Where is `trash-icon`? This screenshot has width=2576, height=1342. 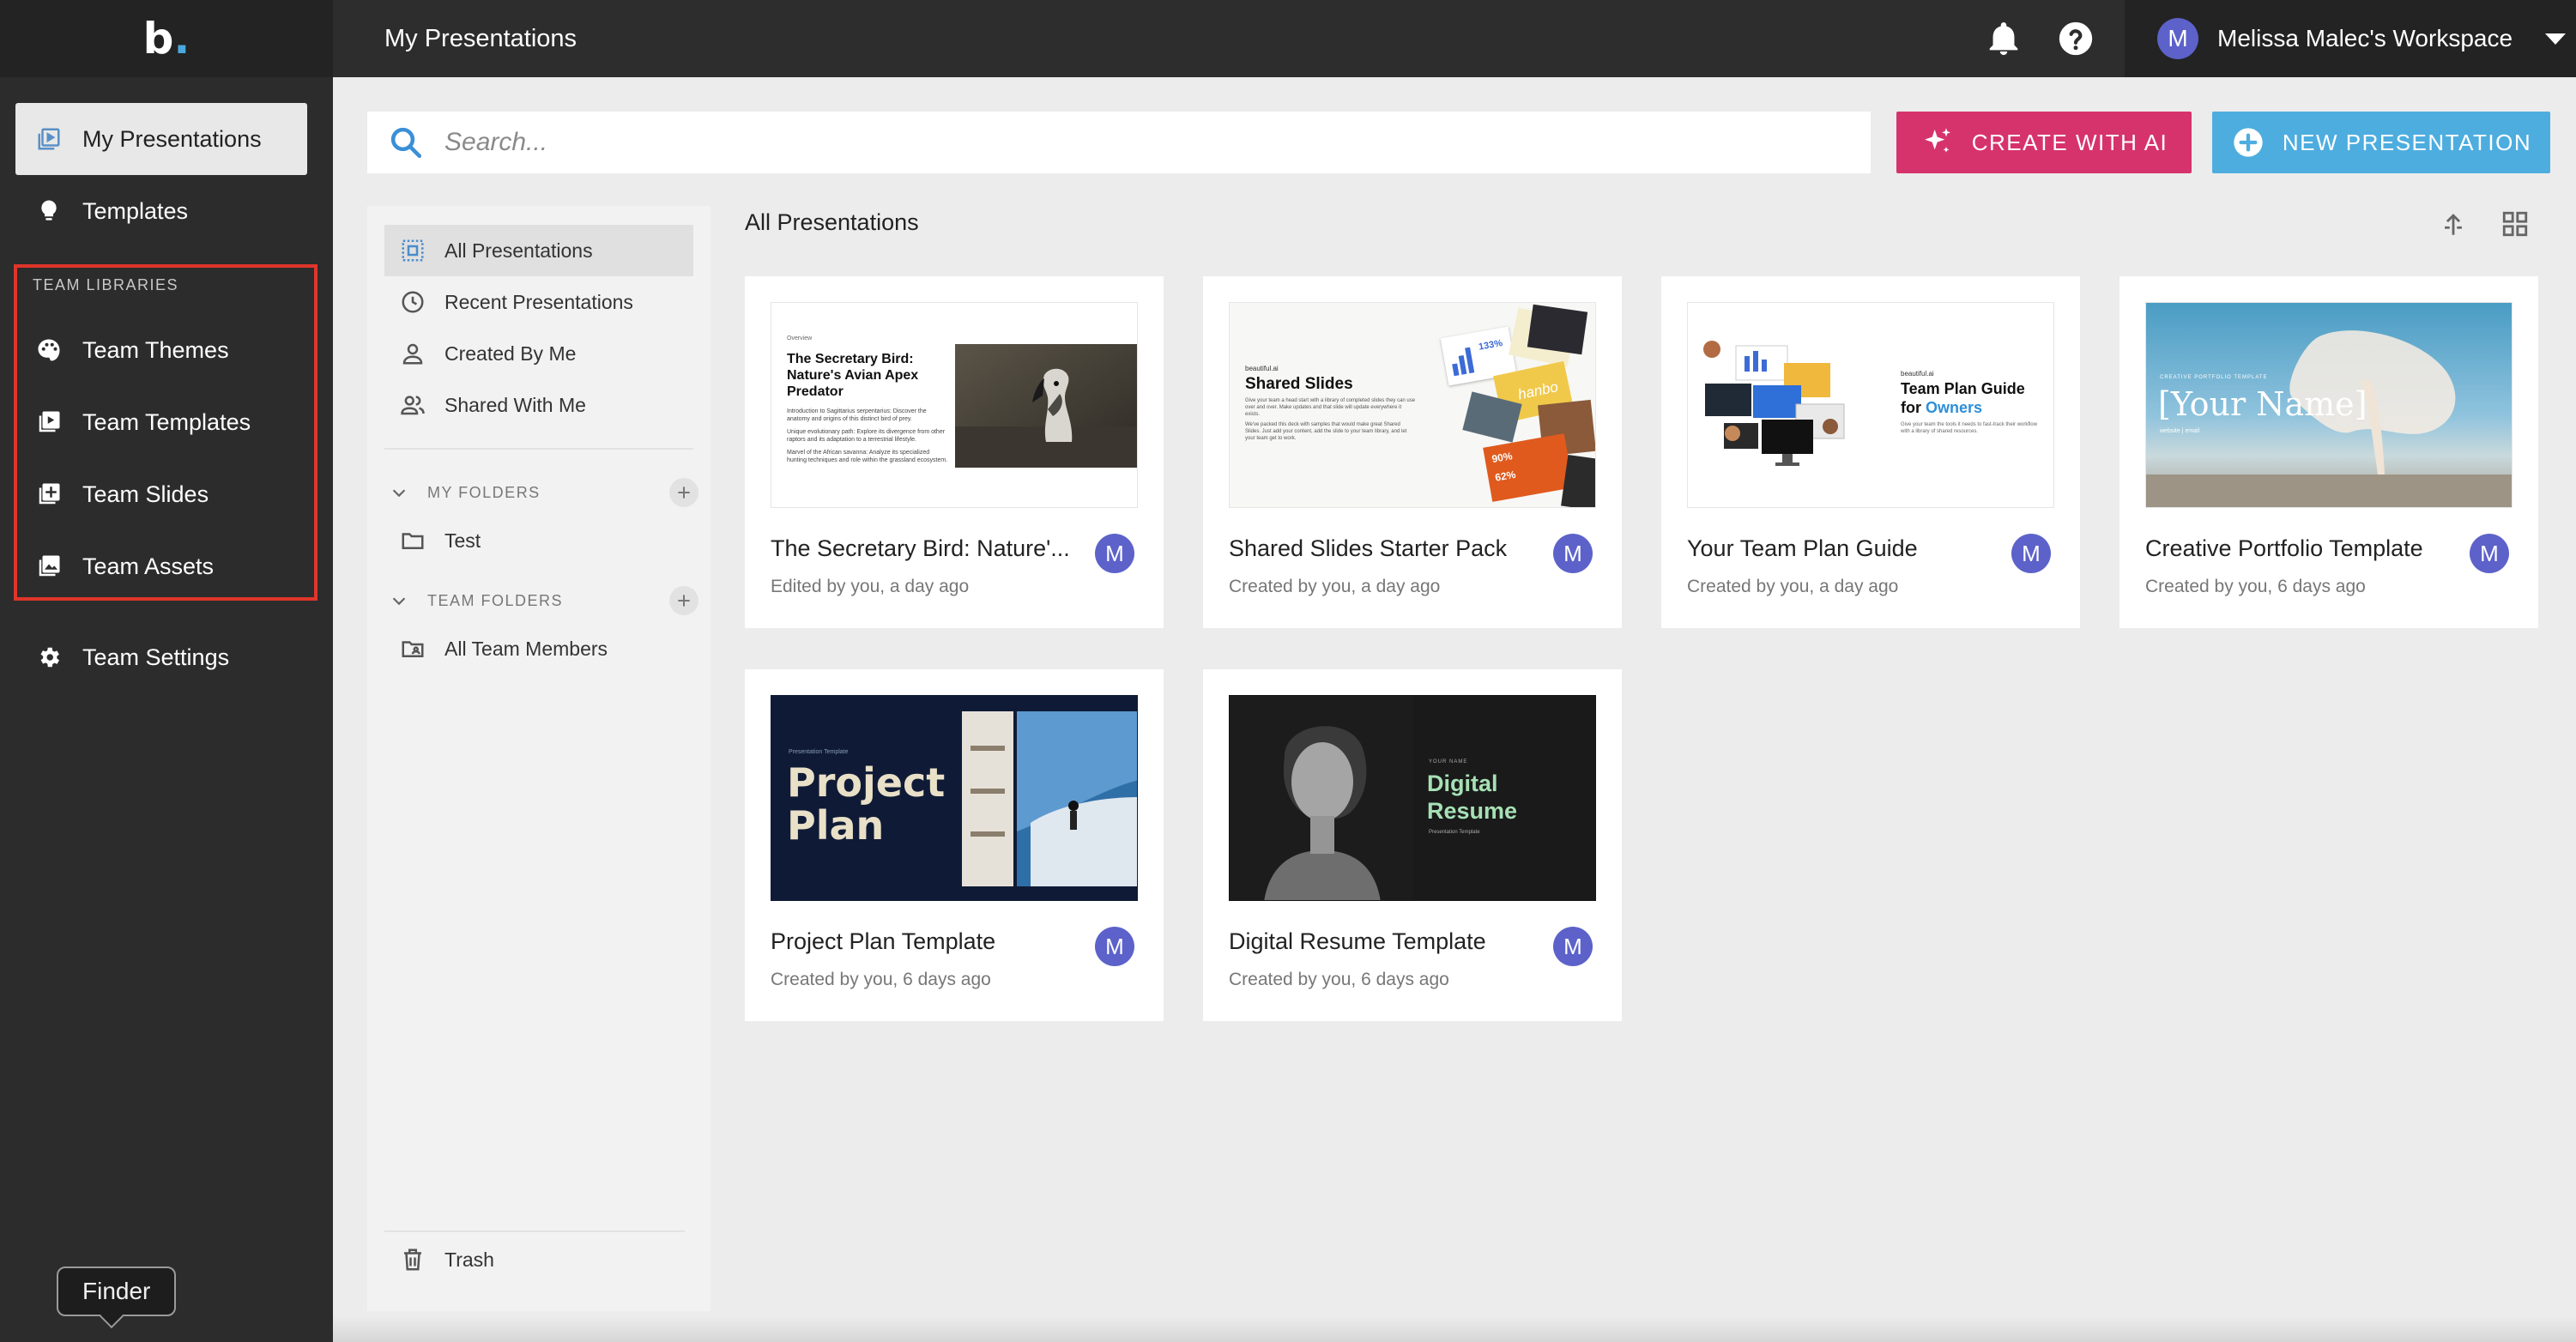
trash-icon is located at coordinates (412, 1260).